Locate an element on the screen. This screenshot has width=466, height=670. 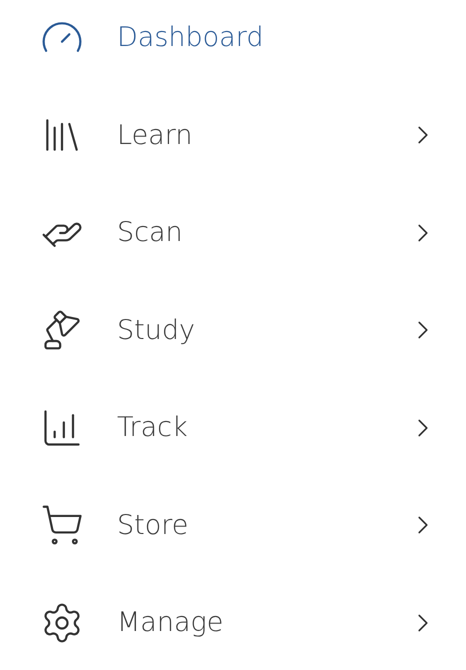
menu-item: Manage is located at coordinates (233, 622).